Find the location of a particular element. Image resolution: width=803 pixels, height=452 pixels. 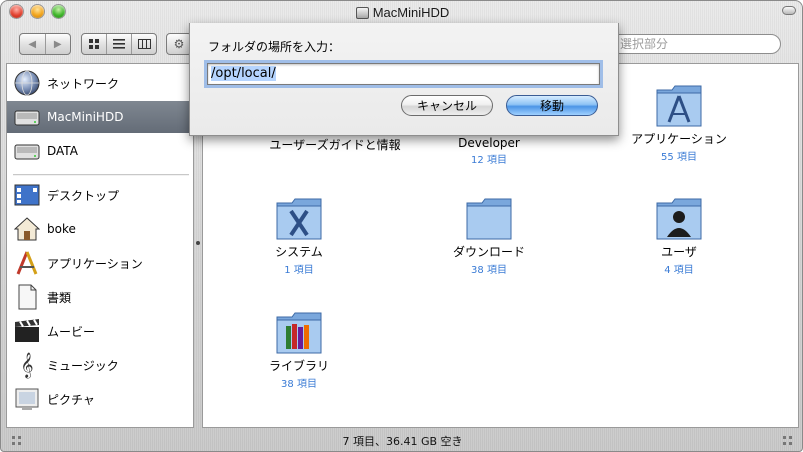

back-button: ◀ is located at coordinates (33, 44).